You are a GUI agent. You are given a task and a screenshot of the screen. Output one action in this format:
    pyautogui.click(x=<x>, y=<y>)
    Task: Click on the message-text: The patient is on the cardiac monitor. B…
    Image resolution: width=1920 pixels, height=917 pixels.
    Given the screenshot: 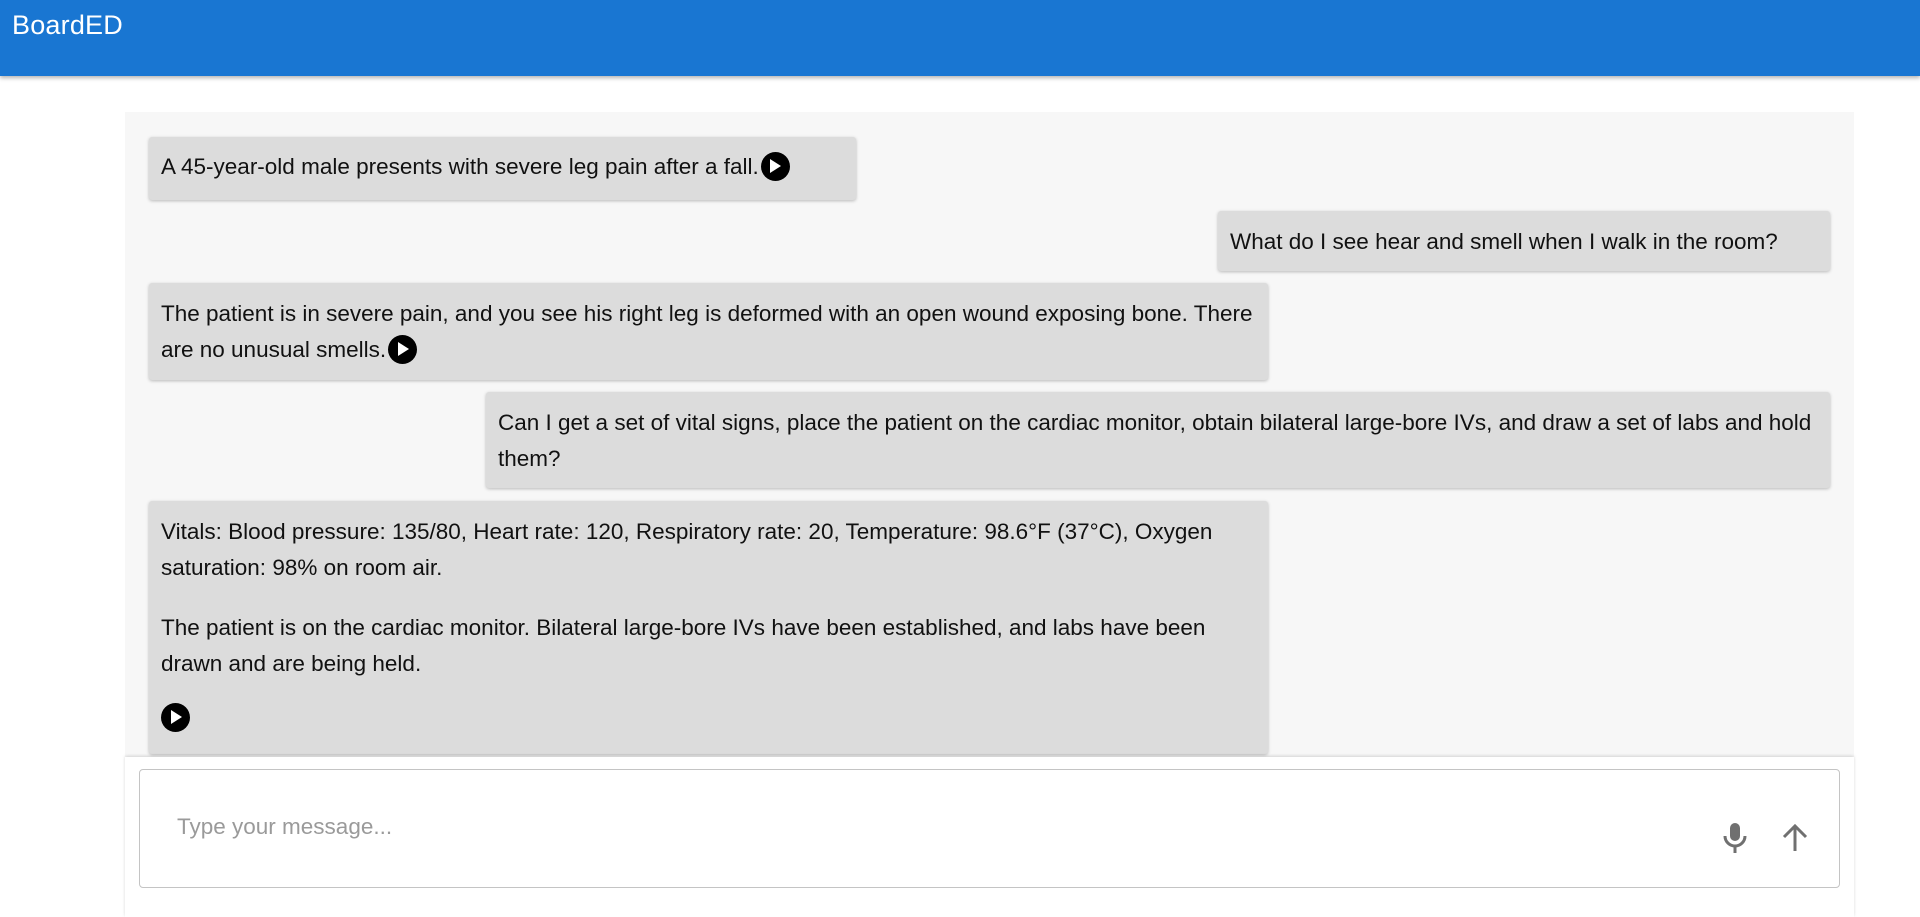 What is the action you would take?
    pyautogui.click(x=683, y=645)
    